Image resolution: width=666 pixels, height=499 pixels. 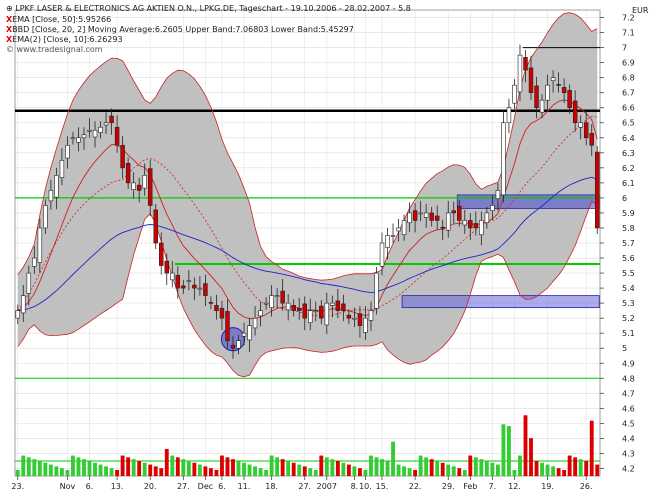 I want to click on x-tick-label: 12., so click(x=514, y=486).